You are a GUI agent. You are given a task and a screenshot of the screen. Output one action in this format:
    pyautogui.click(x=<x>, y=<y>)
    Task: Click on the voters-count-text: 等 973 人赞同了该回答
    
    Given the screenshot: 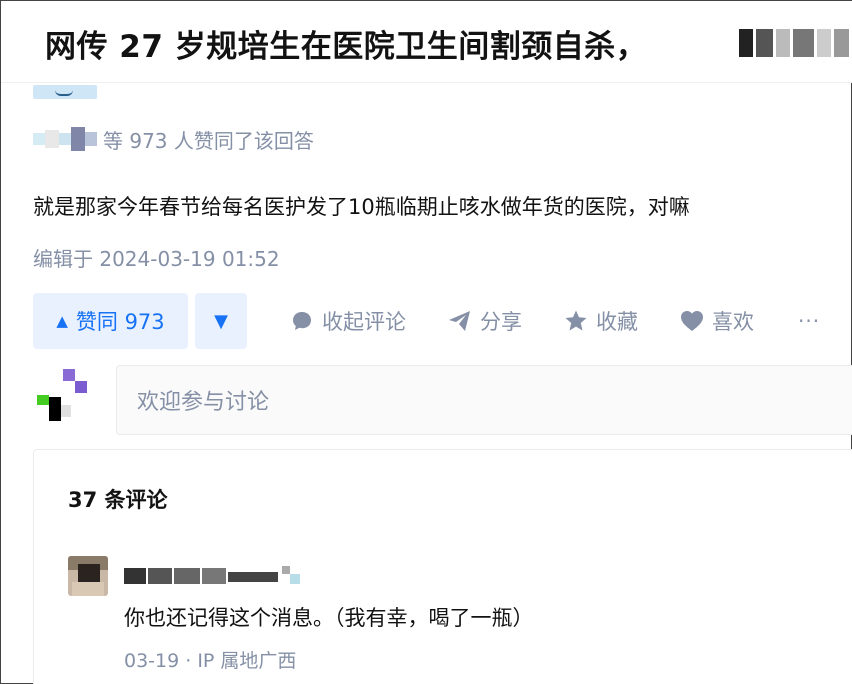 What is the action you would take?
    pyautogui.click(x=208, y=140)
    